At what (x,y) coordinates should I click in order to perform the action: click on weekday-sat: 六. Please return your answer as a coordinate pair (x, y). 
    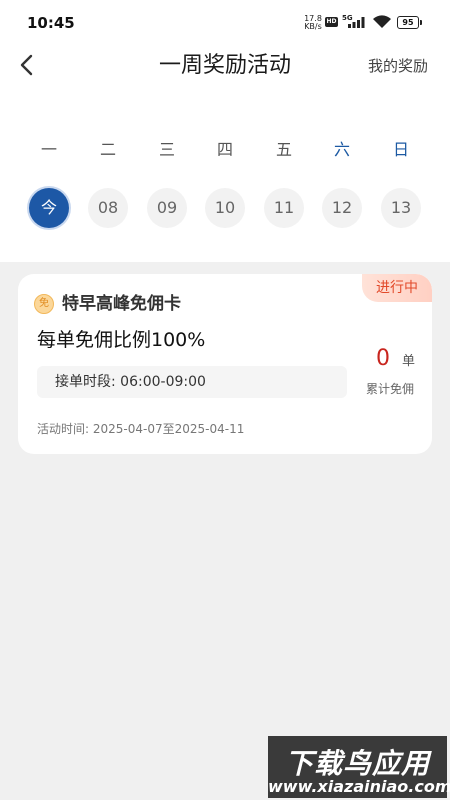
    Looking at the image, I should click on (341, 149).